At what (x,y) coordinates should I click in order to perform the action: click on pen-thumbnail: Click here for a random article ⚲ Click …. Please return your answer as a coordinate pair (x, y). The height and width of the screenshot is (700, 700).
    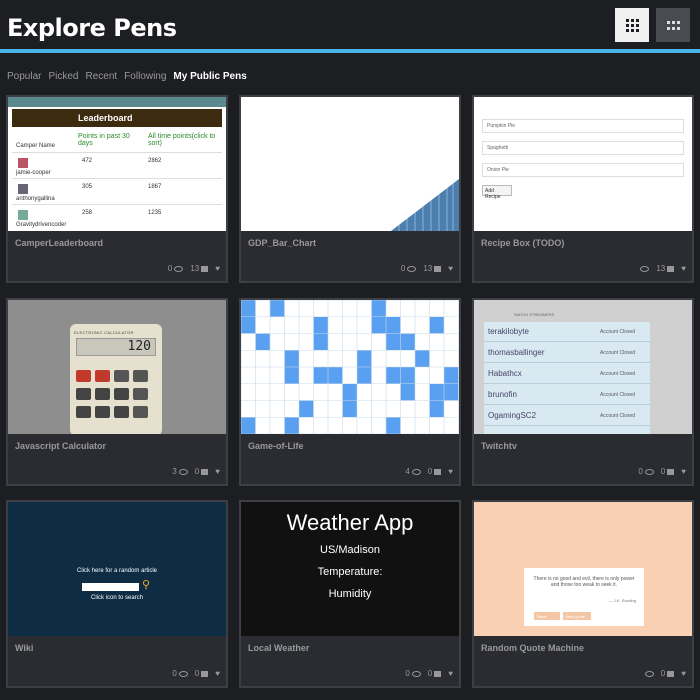
    Looking at the image, I should click on (117, 569).